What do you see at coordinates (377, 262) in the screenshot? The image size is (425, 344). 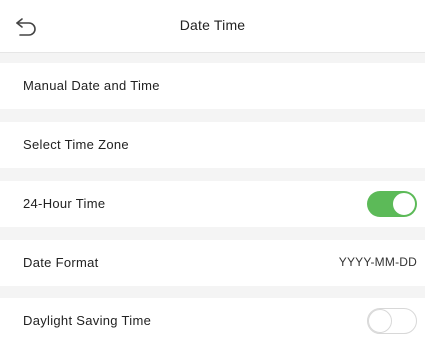 I see `date-format-value: YYYY-MM-DD` at bounding box center [377, 262].